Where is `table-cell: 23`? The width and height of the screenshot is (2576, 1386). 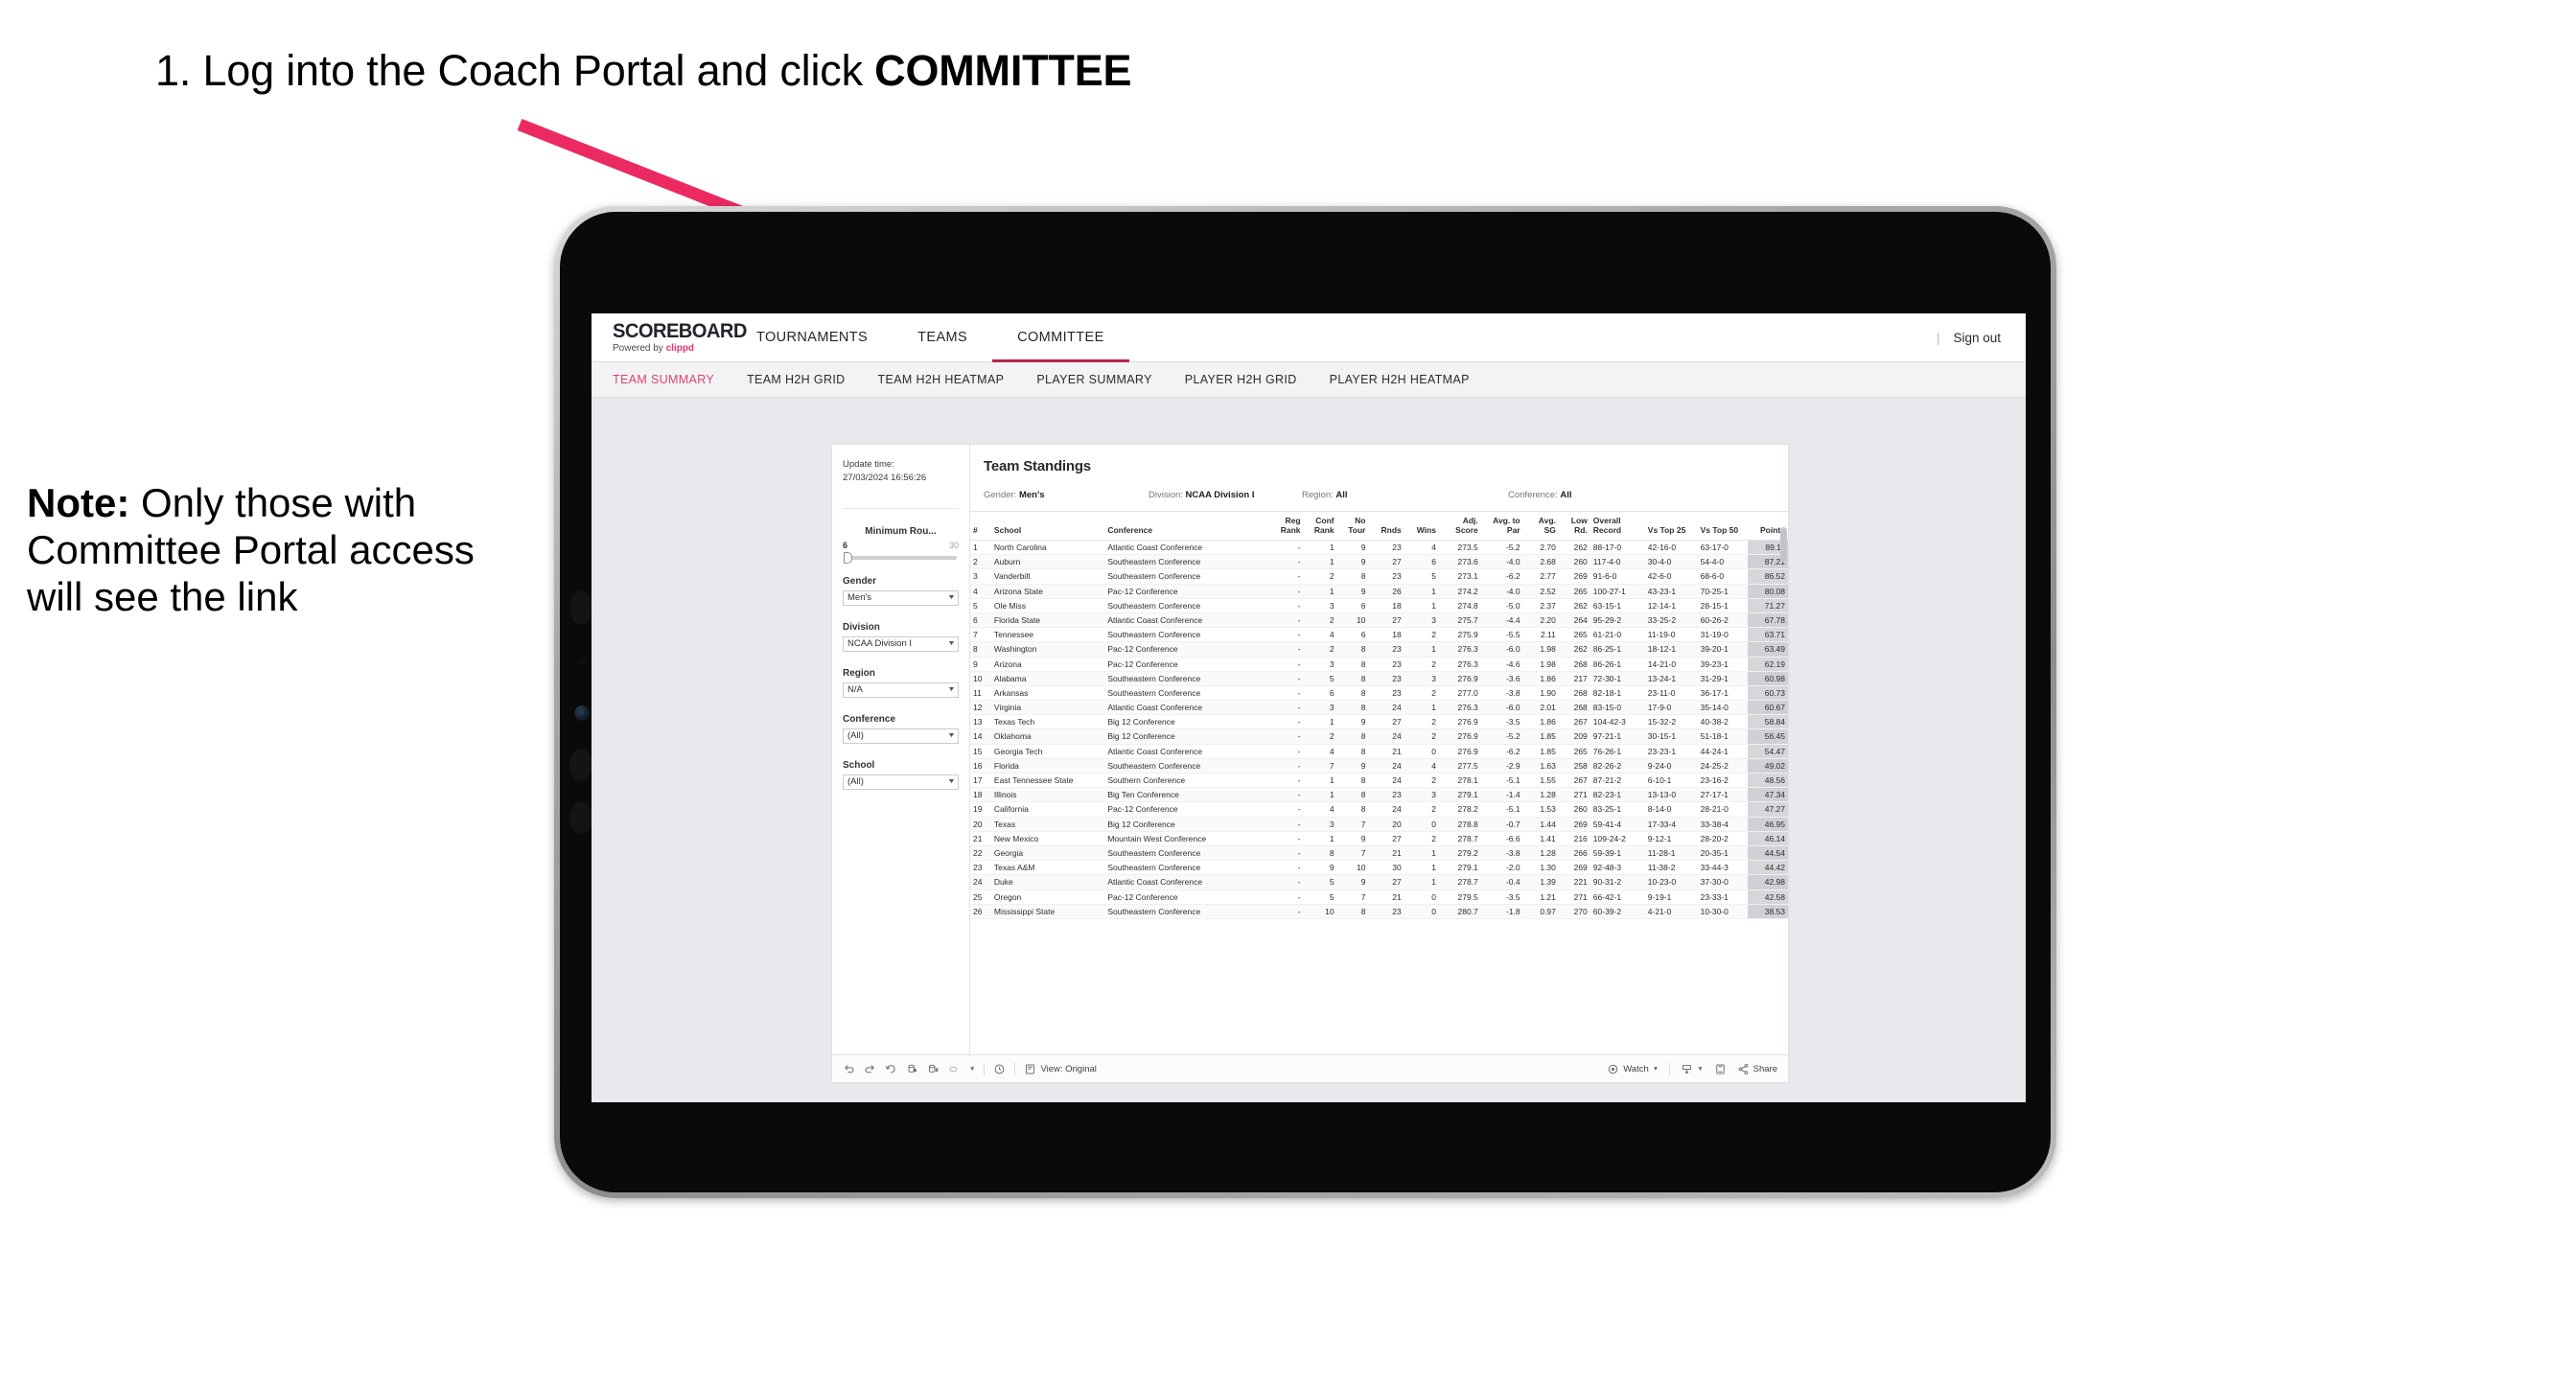
table-cell: 23 is located at coordinates (1386, 650).